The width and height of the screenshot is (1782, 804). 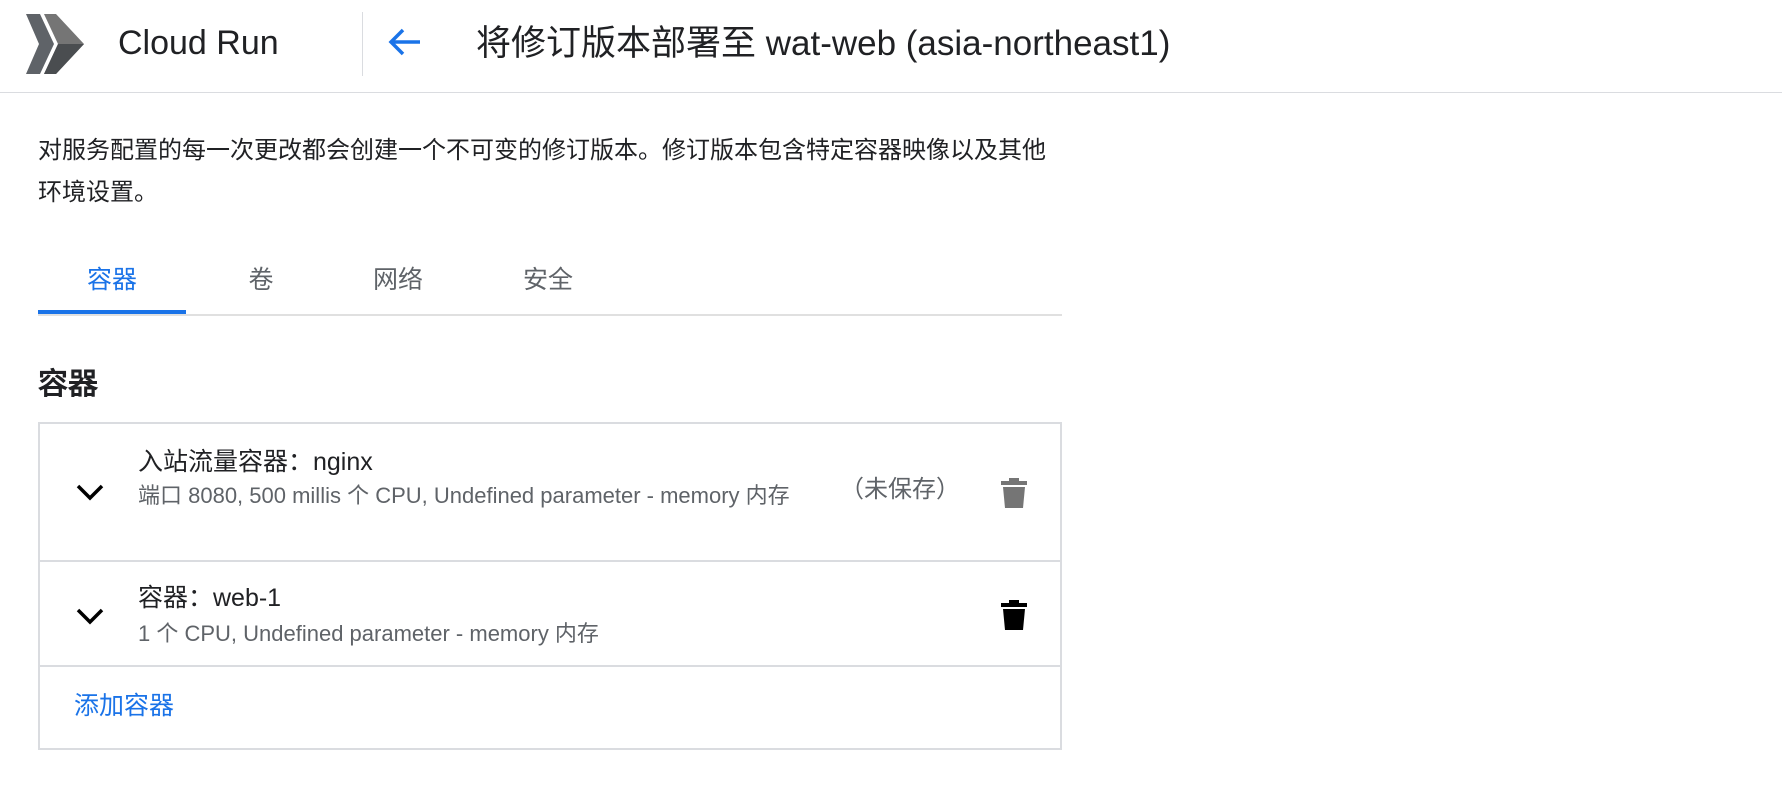 I want to click on back-button, so click(x=404, y=42).